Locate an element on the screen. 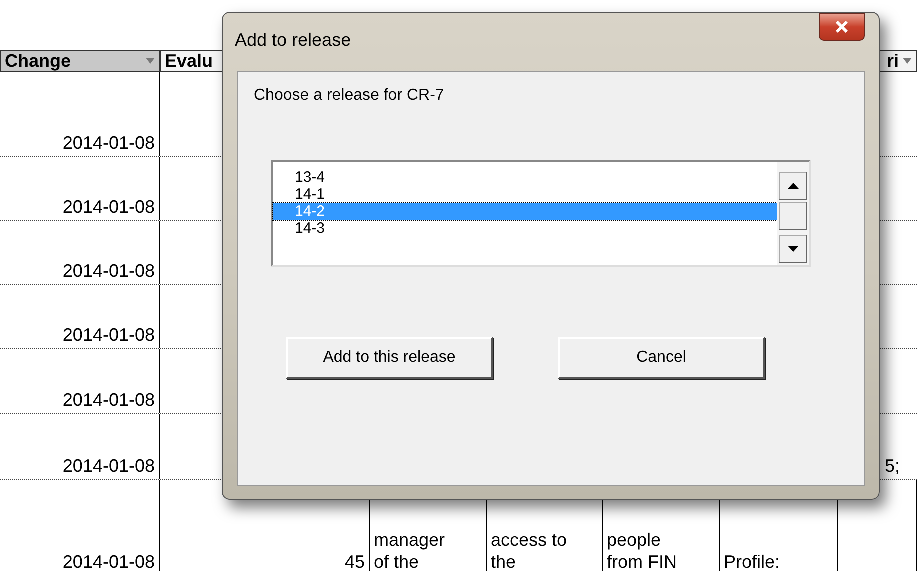 The height and width of the screenshot is (571, 917). scrollbar is located at coordinates (793, 213).